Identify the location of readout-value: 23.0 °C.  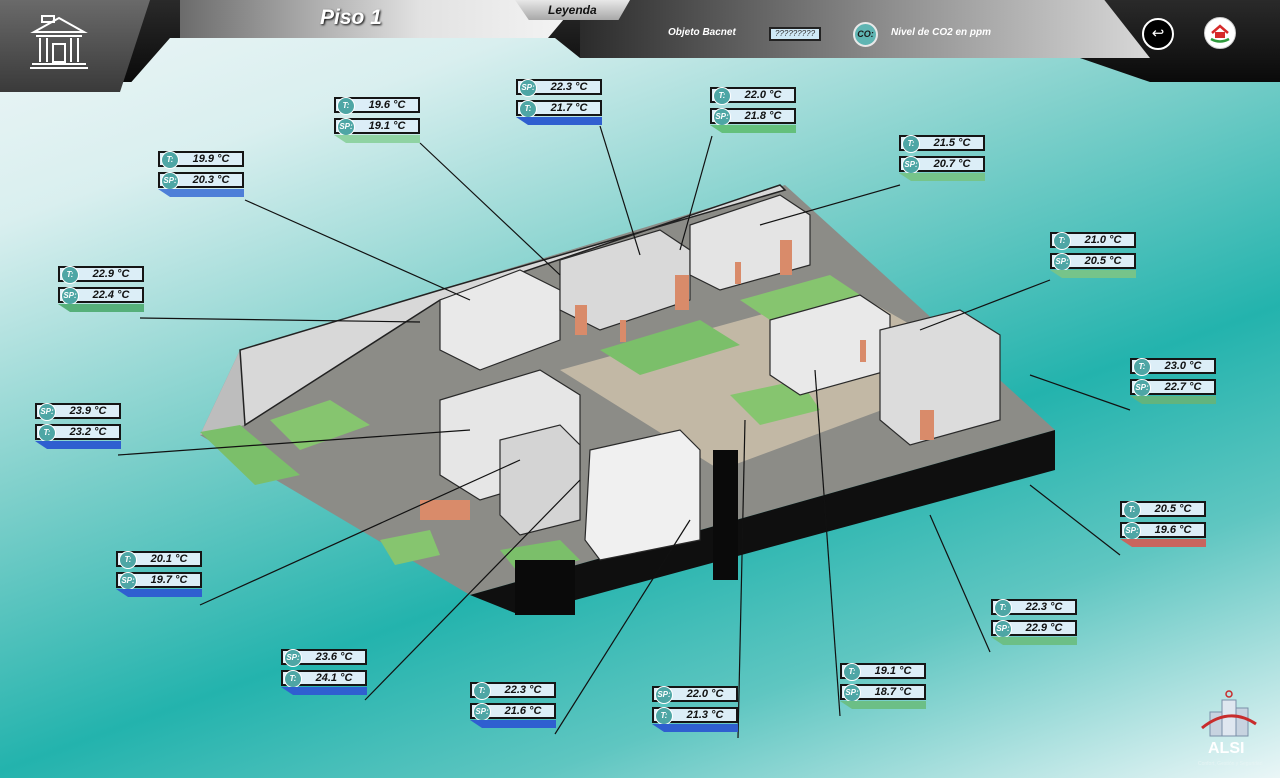
(1183, 366).